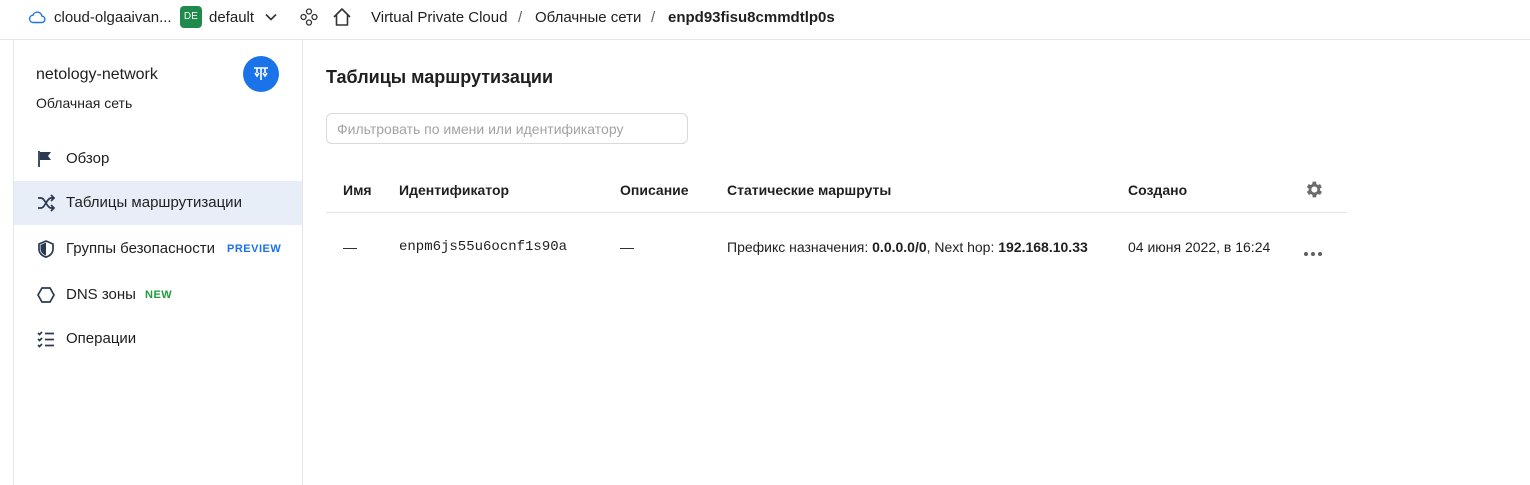 This screenshot has width=1530, height=485. What do you see at coordinates (798, 247) in the screenshot?
I see `route-prefix-label: Префикс назначения:` at bounding box center [798, 247].